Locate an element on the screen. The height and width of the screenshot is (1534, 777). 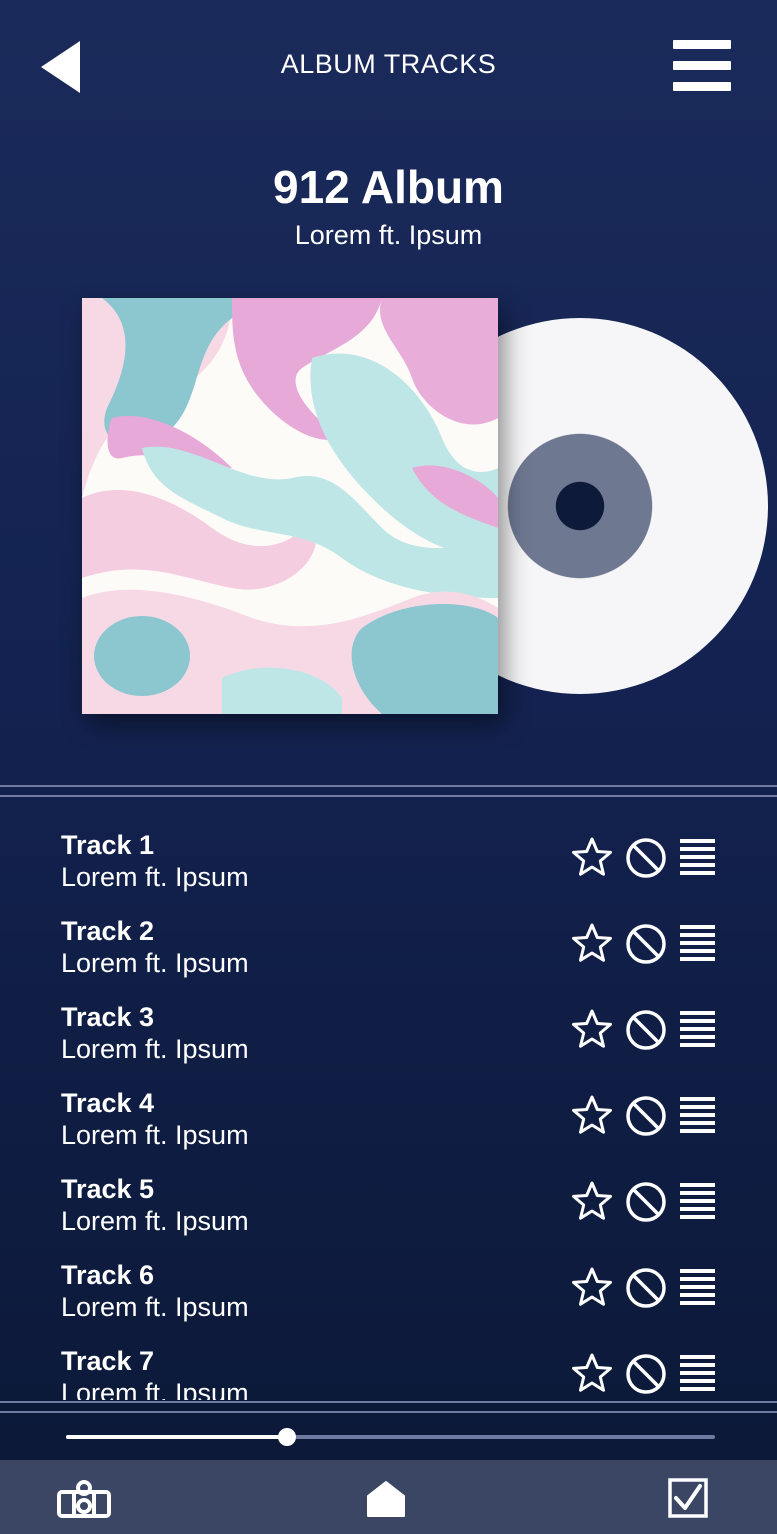
menu-button is located at coordinates (702, 66).